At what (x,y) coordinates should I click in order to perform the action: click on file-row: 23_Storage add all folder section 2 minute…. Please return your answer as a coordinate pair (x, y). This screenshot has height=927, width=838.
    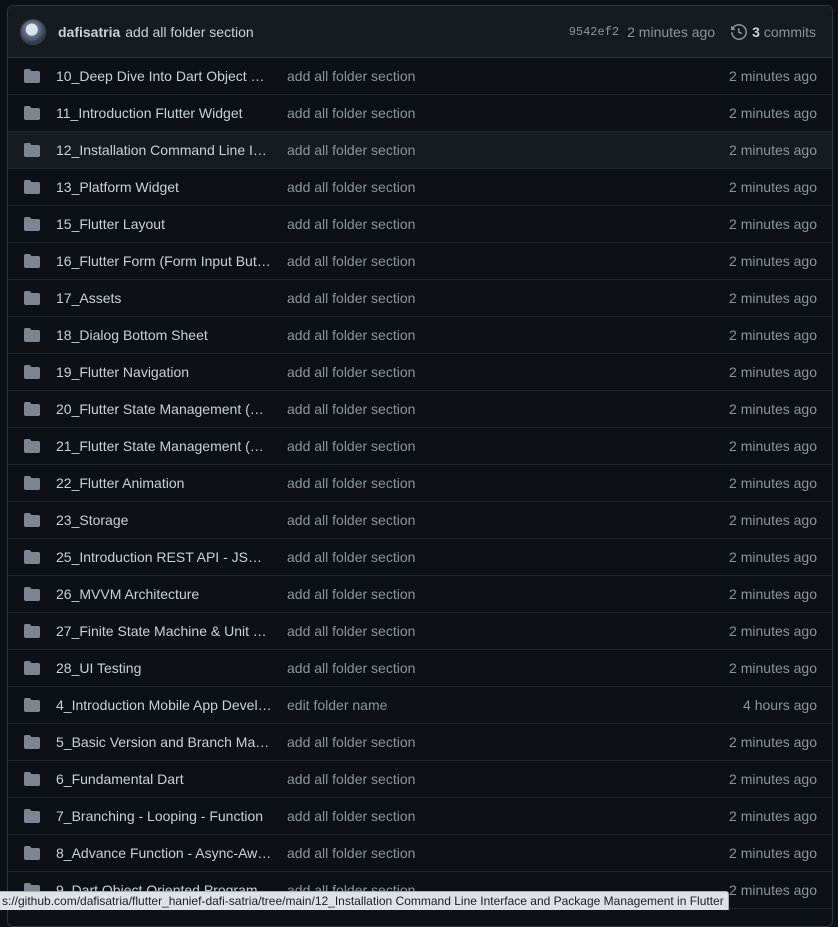
    Looking at the image, I should click on (420, 520).